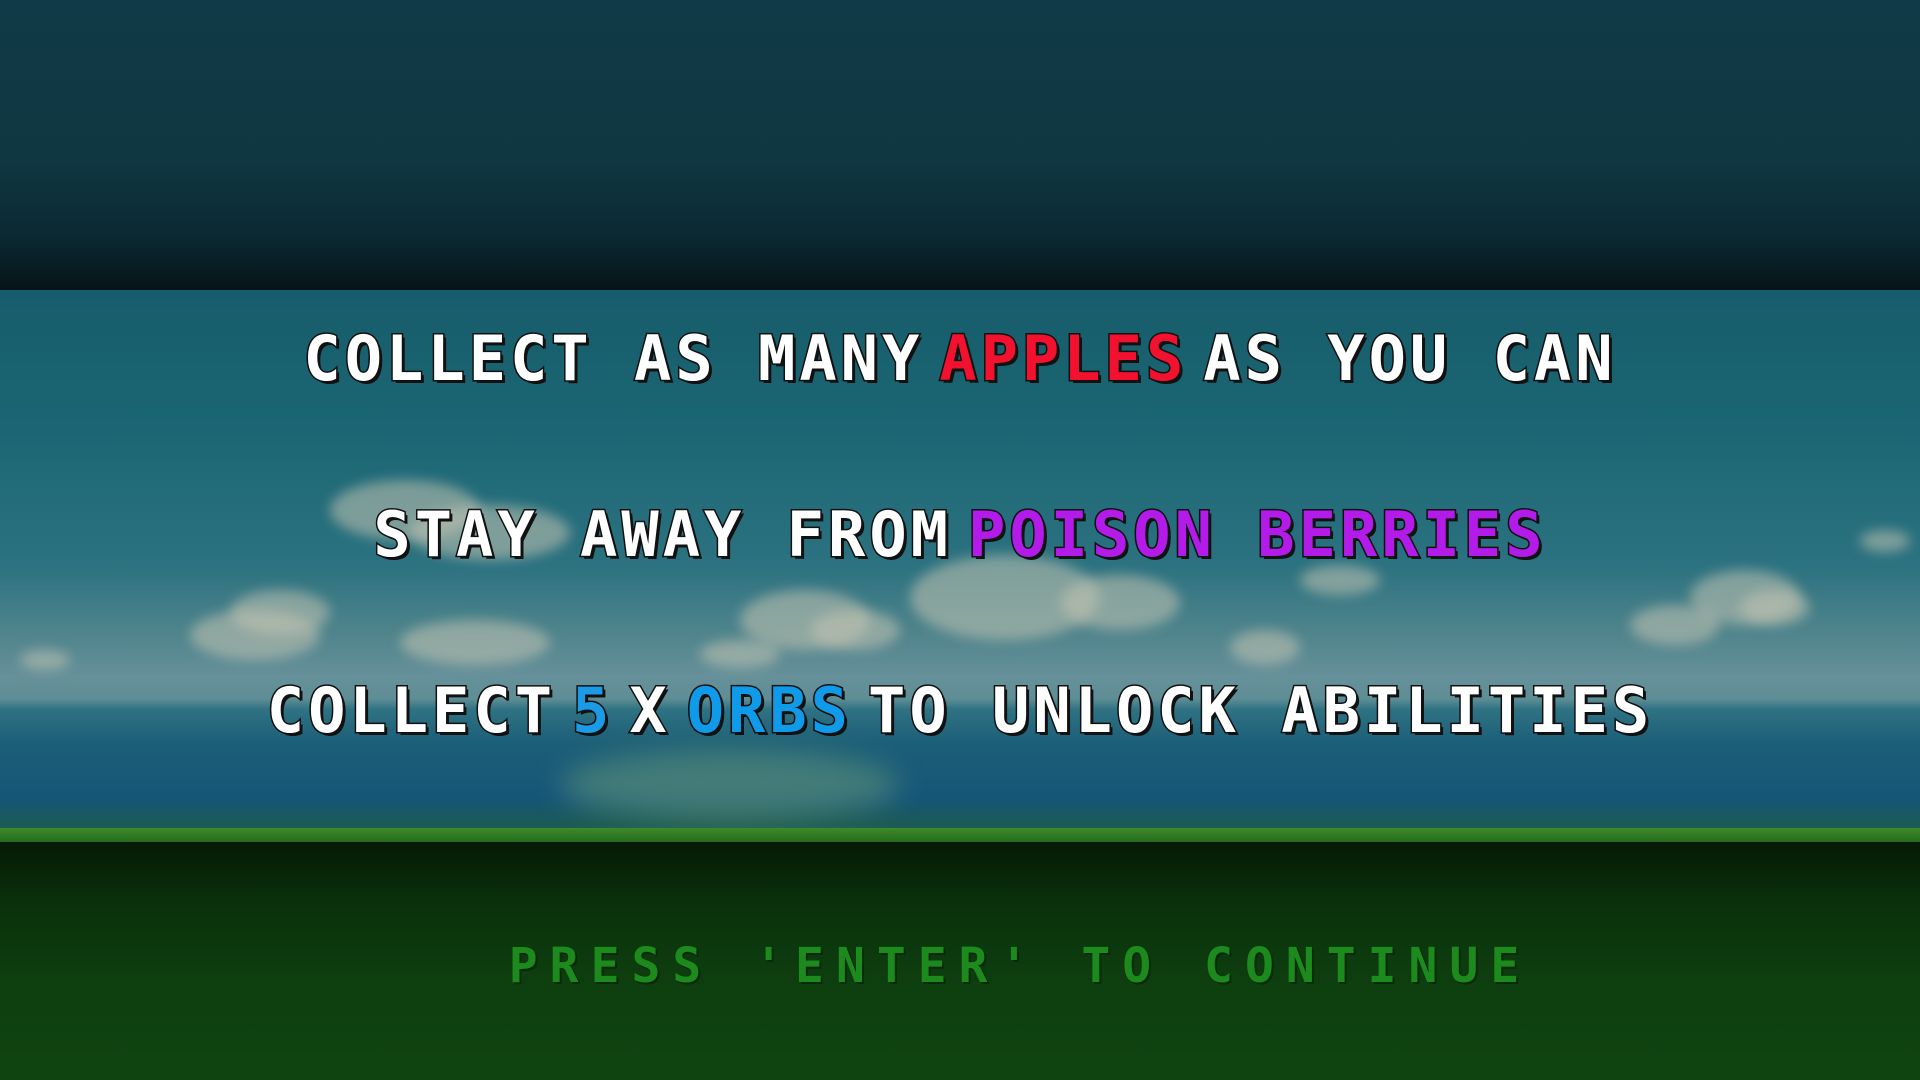 The height and width of the screenshot is (1080, 1920). I want to click on instruction-apples: COLLECT AS MANY APPLES AS YOU CAN, so click(960, 359).